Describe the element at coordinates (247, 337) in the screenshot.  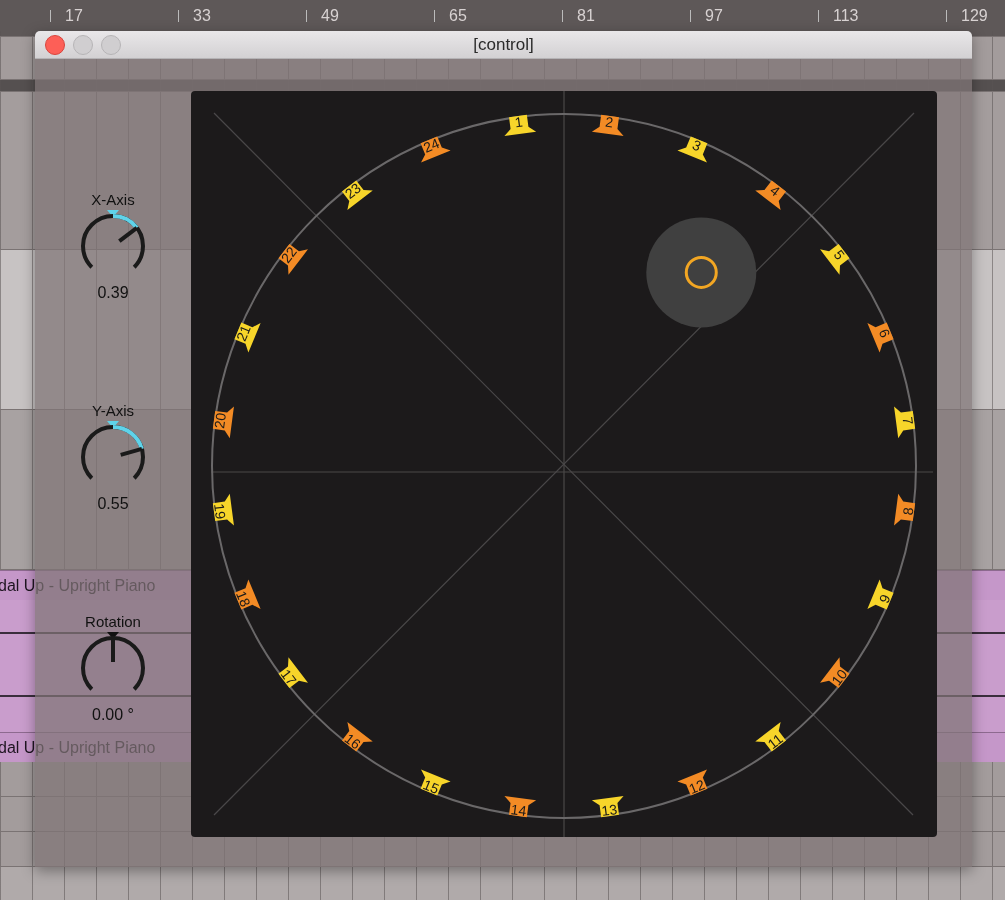
I see `speaker-marker: 21` at that location.